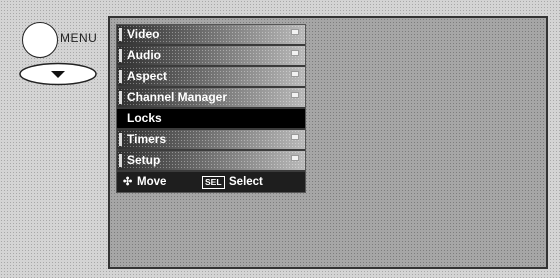 Image resolution: width=560 pixels, height=278 pixels. Describe the element at coordinates (144, 55) in the screenshot. I see `menu-item-label: Audio` at that location.